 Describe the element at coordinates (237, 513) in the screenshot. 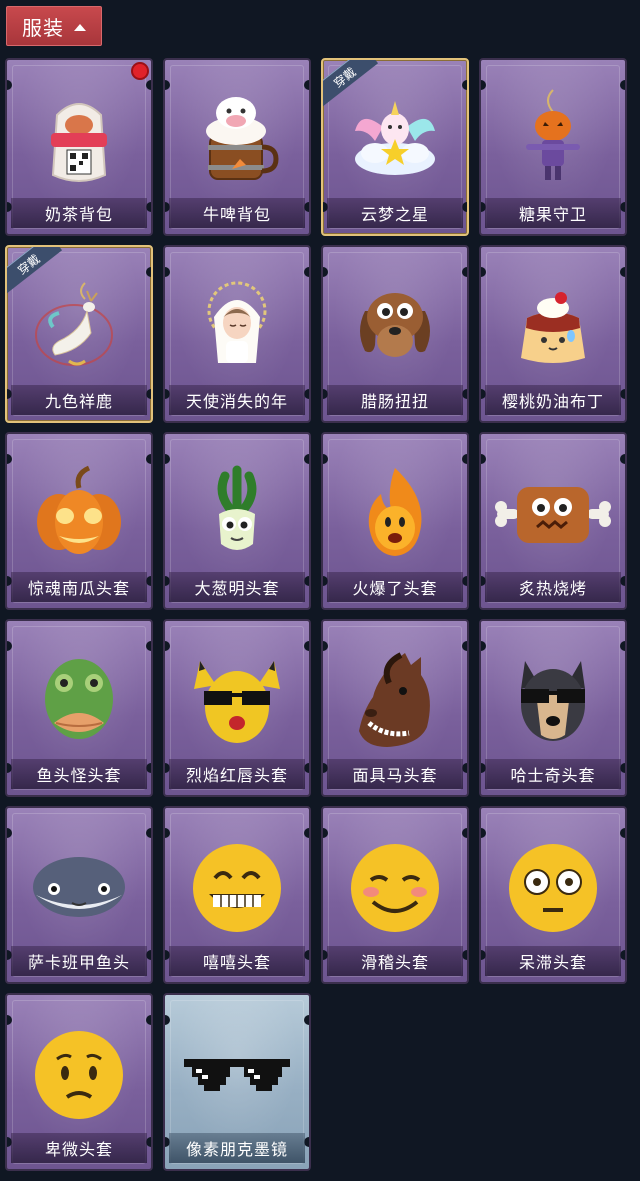

I see `scallion-head-icon` at that location.